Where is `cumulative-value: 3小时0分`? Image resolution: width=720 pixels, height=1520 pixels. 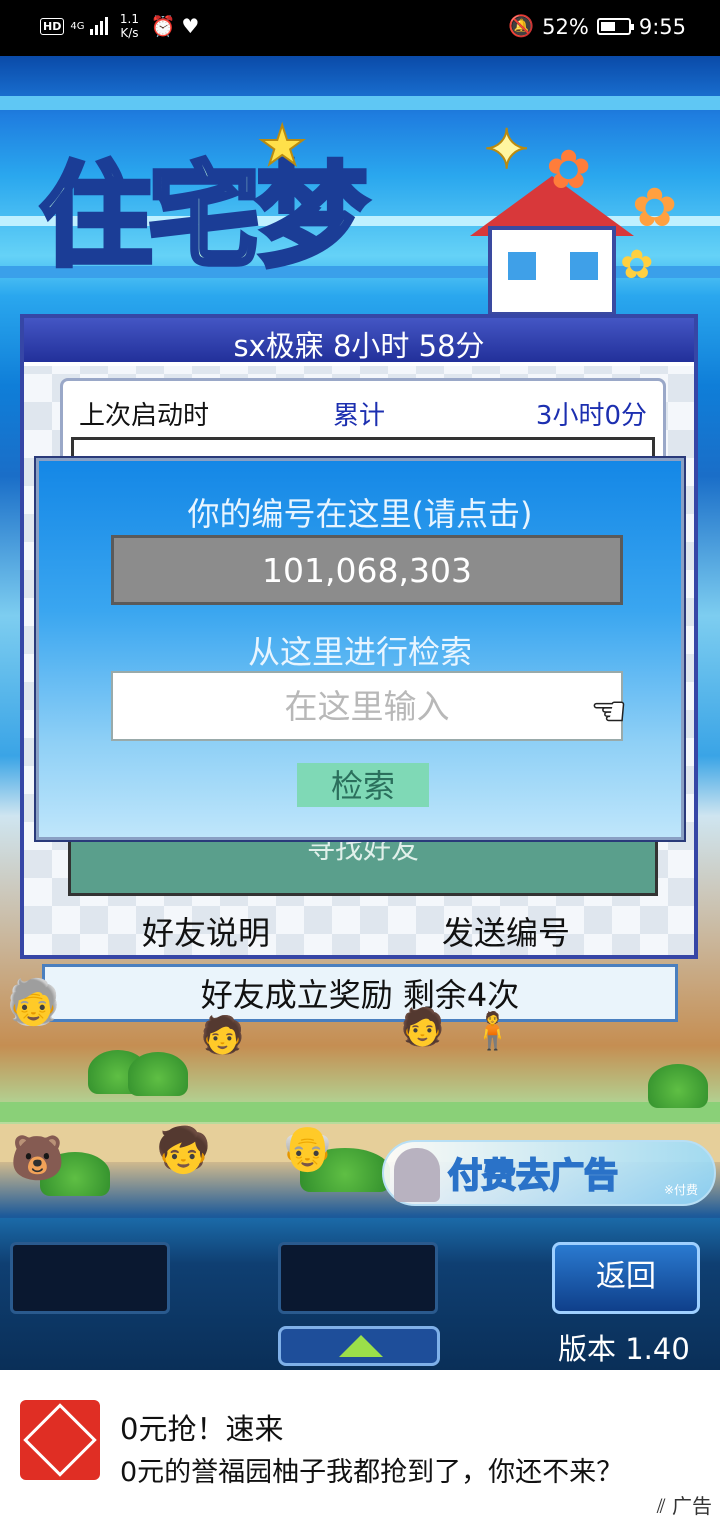 cumulative-value: 3小时0分 is located at coordinates (591, 416).